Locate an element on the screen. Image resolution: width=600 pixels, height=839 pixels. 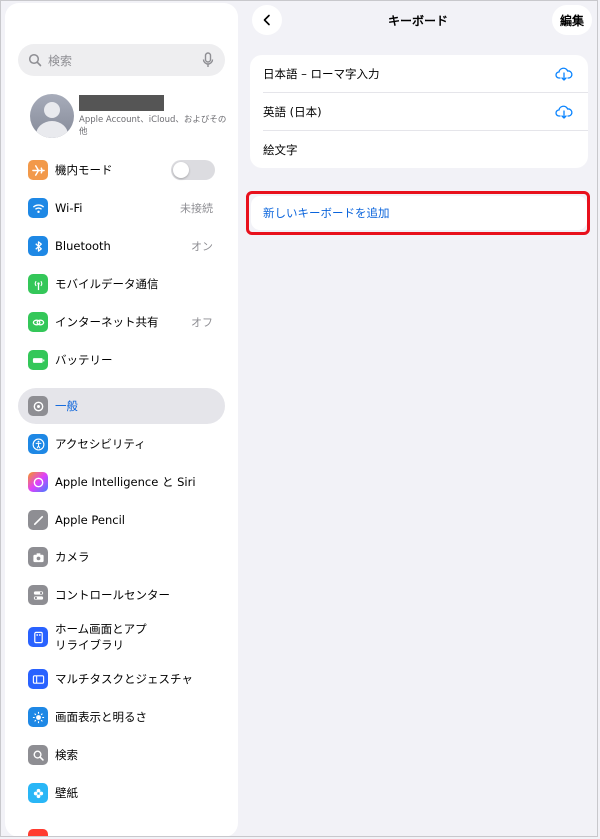
multitask-icon is located at coordinates (38, 679).